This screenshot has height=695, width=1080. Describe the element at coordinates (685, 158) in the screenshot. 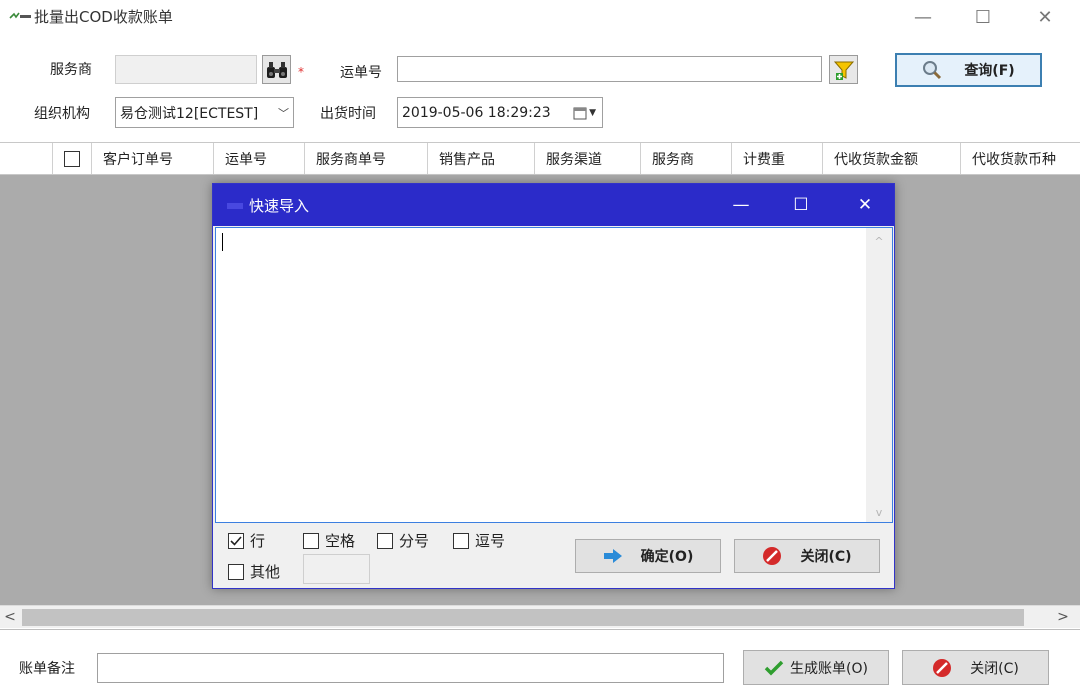

I see `column-header: 服务商` at that location.